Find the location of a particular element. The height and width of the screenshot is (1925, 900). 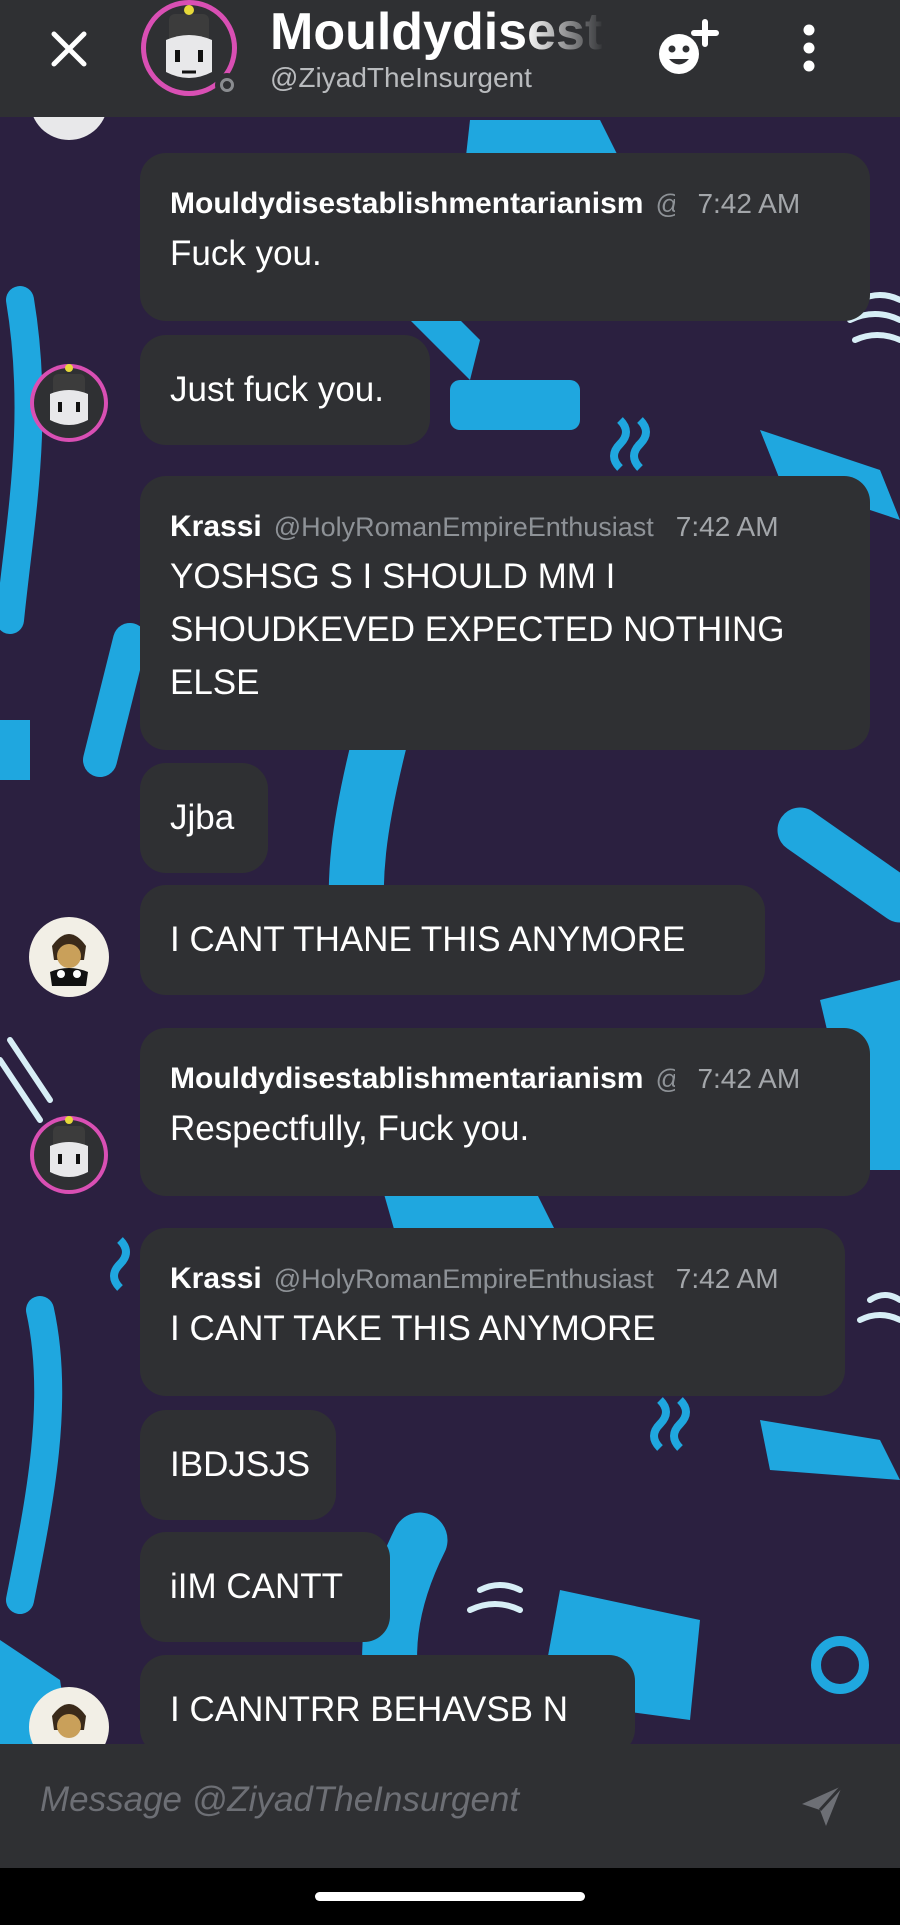

message-text: I CANT TAKE THIS ANYMORE is located at coordinates (413, 1328).